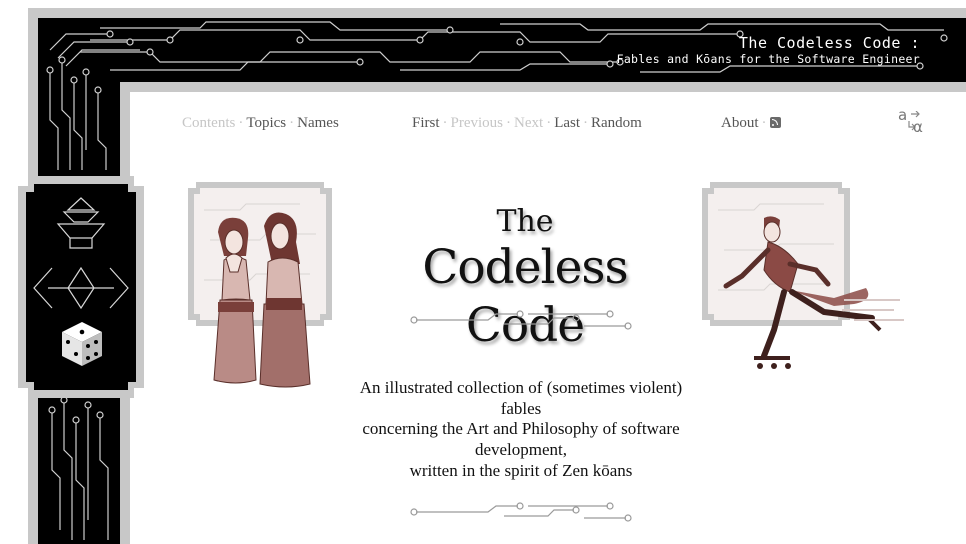  I want to click on nav-about-link: About, so click(740, 123).